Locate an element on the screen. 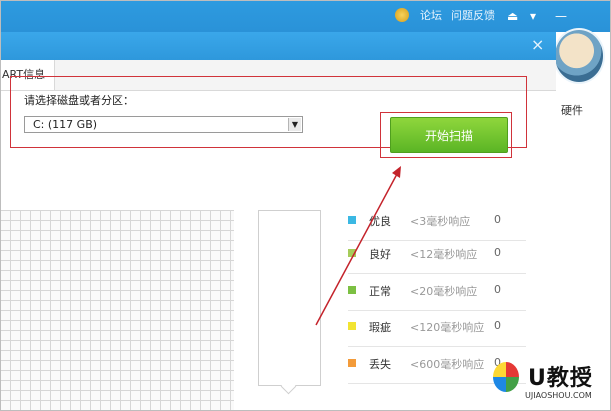 The image size is (611, 411). legend-name: 良好 is located at coordinates (380, 254).